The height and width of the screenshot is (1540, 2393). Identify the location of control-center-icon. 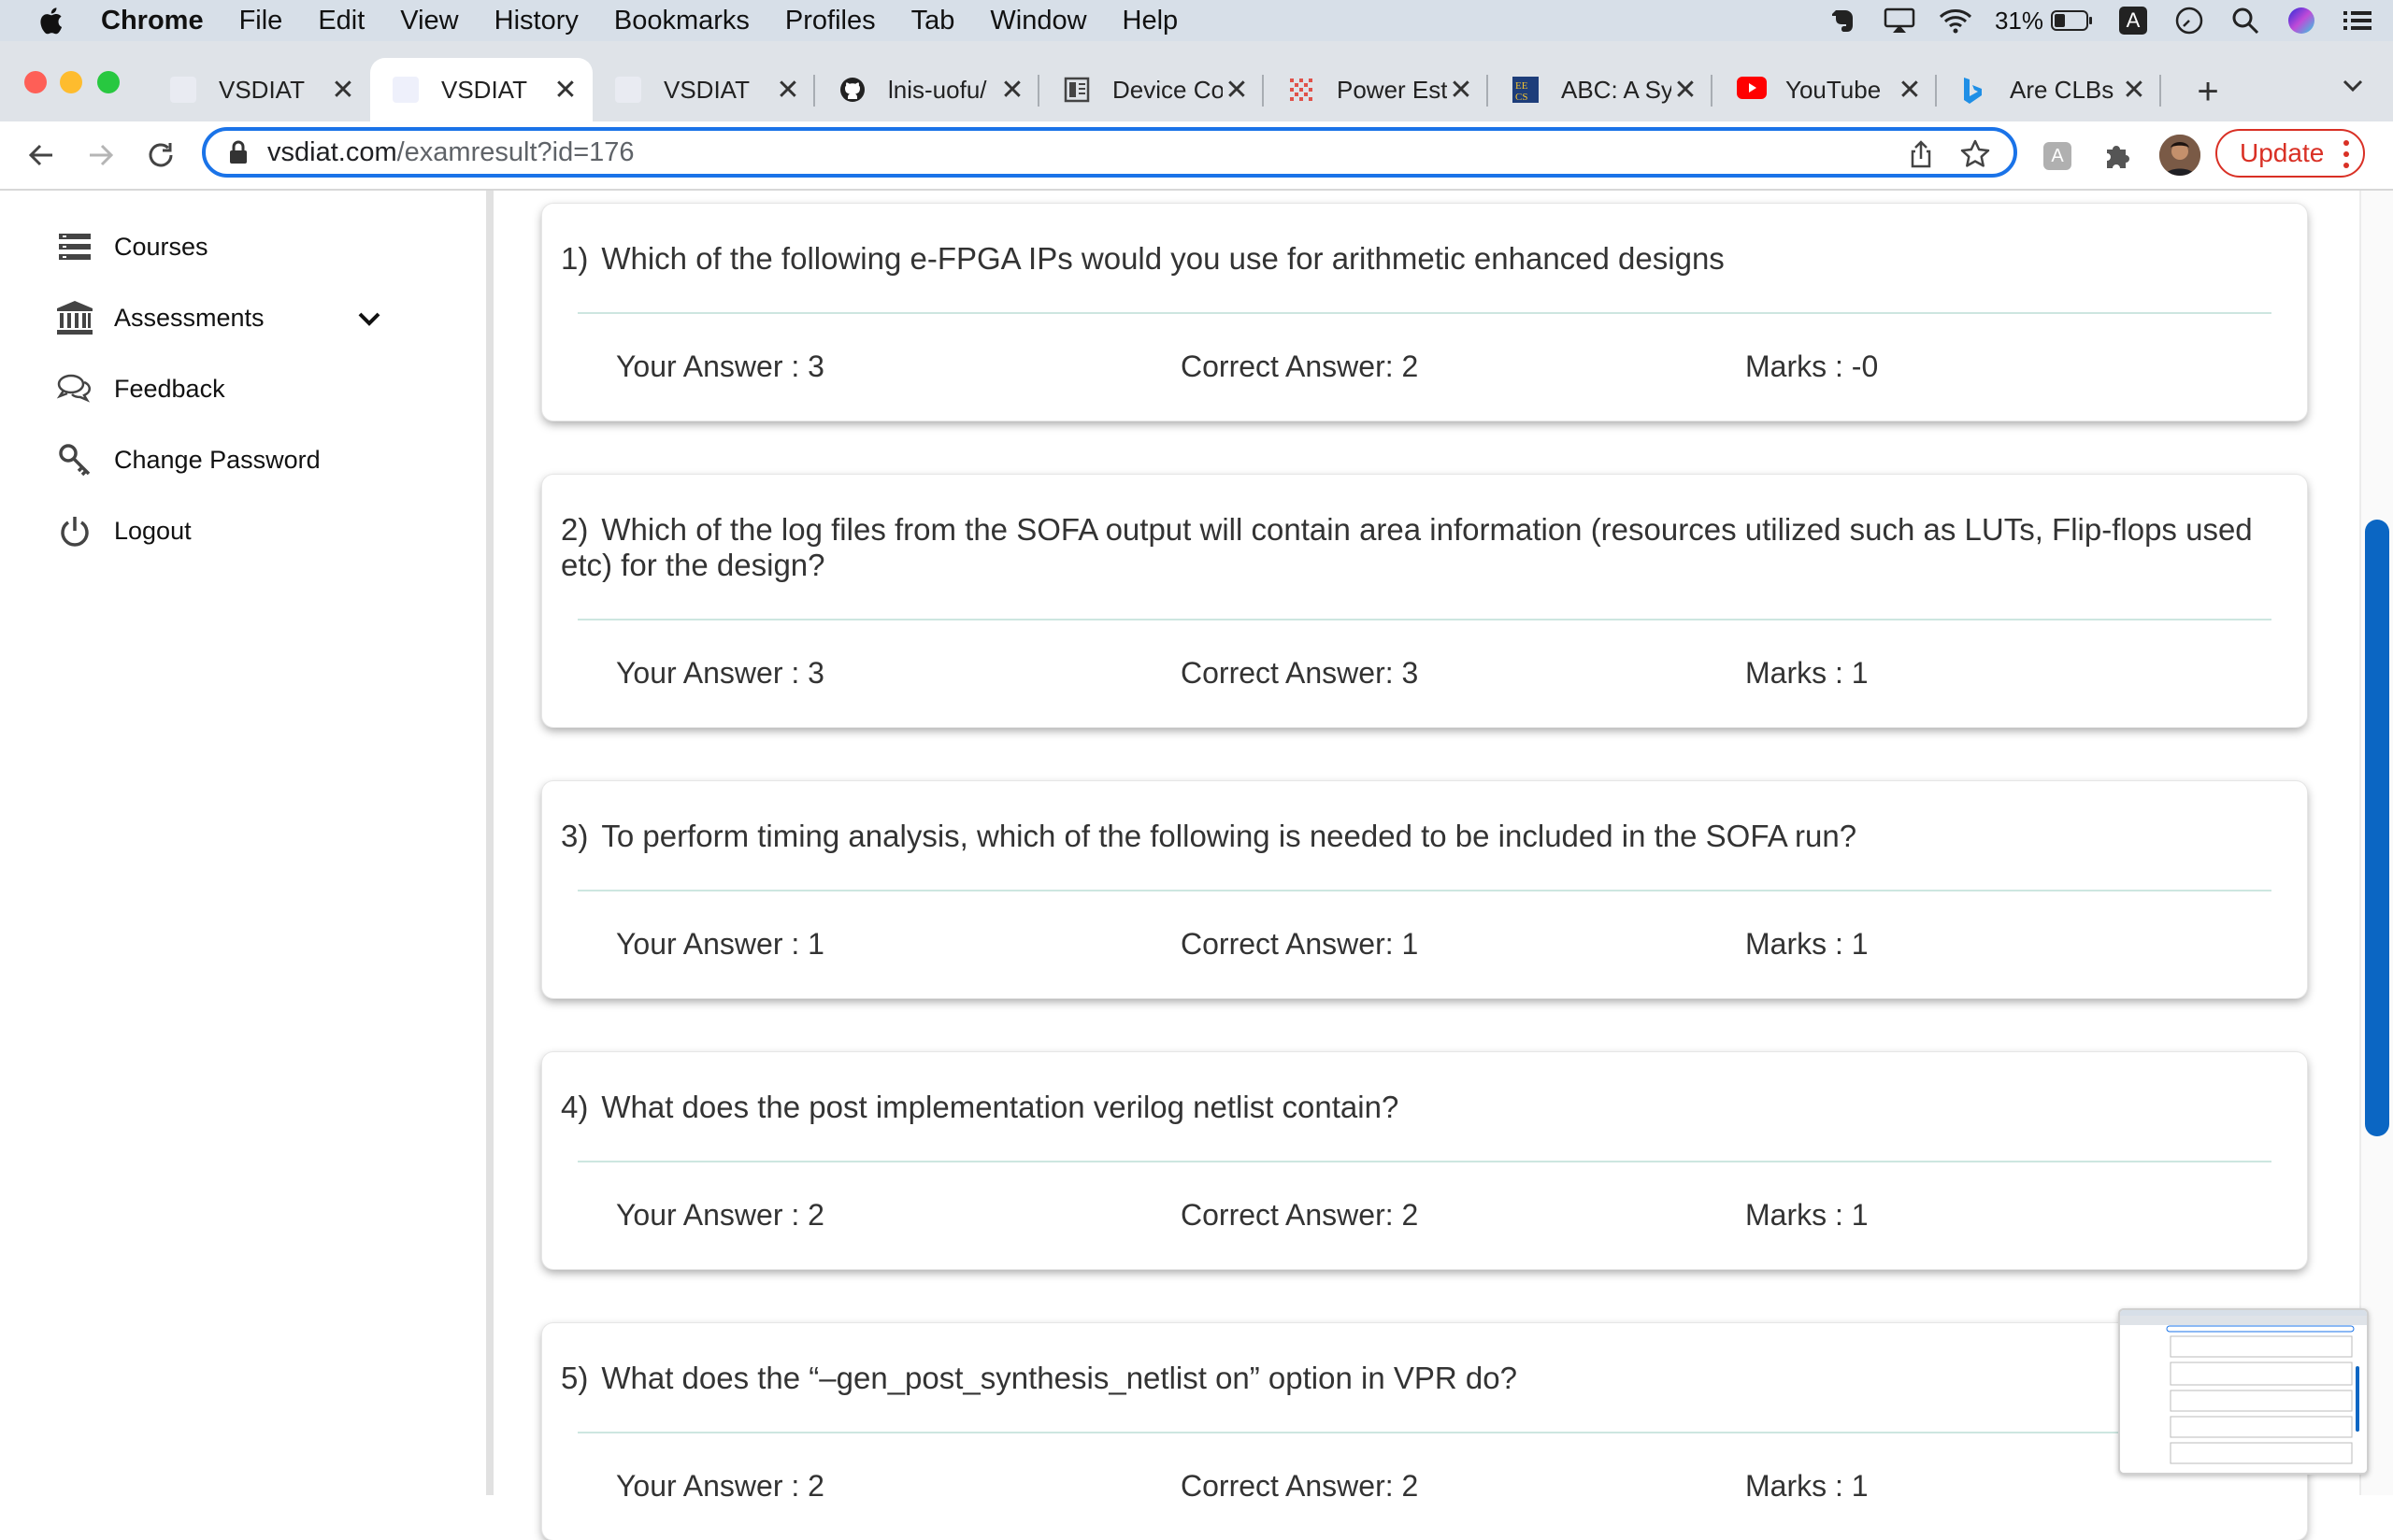
(2357, 21).